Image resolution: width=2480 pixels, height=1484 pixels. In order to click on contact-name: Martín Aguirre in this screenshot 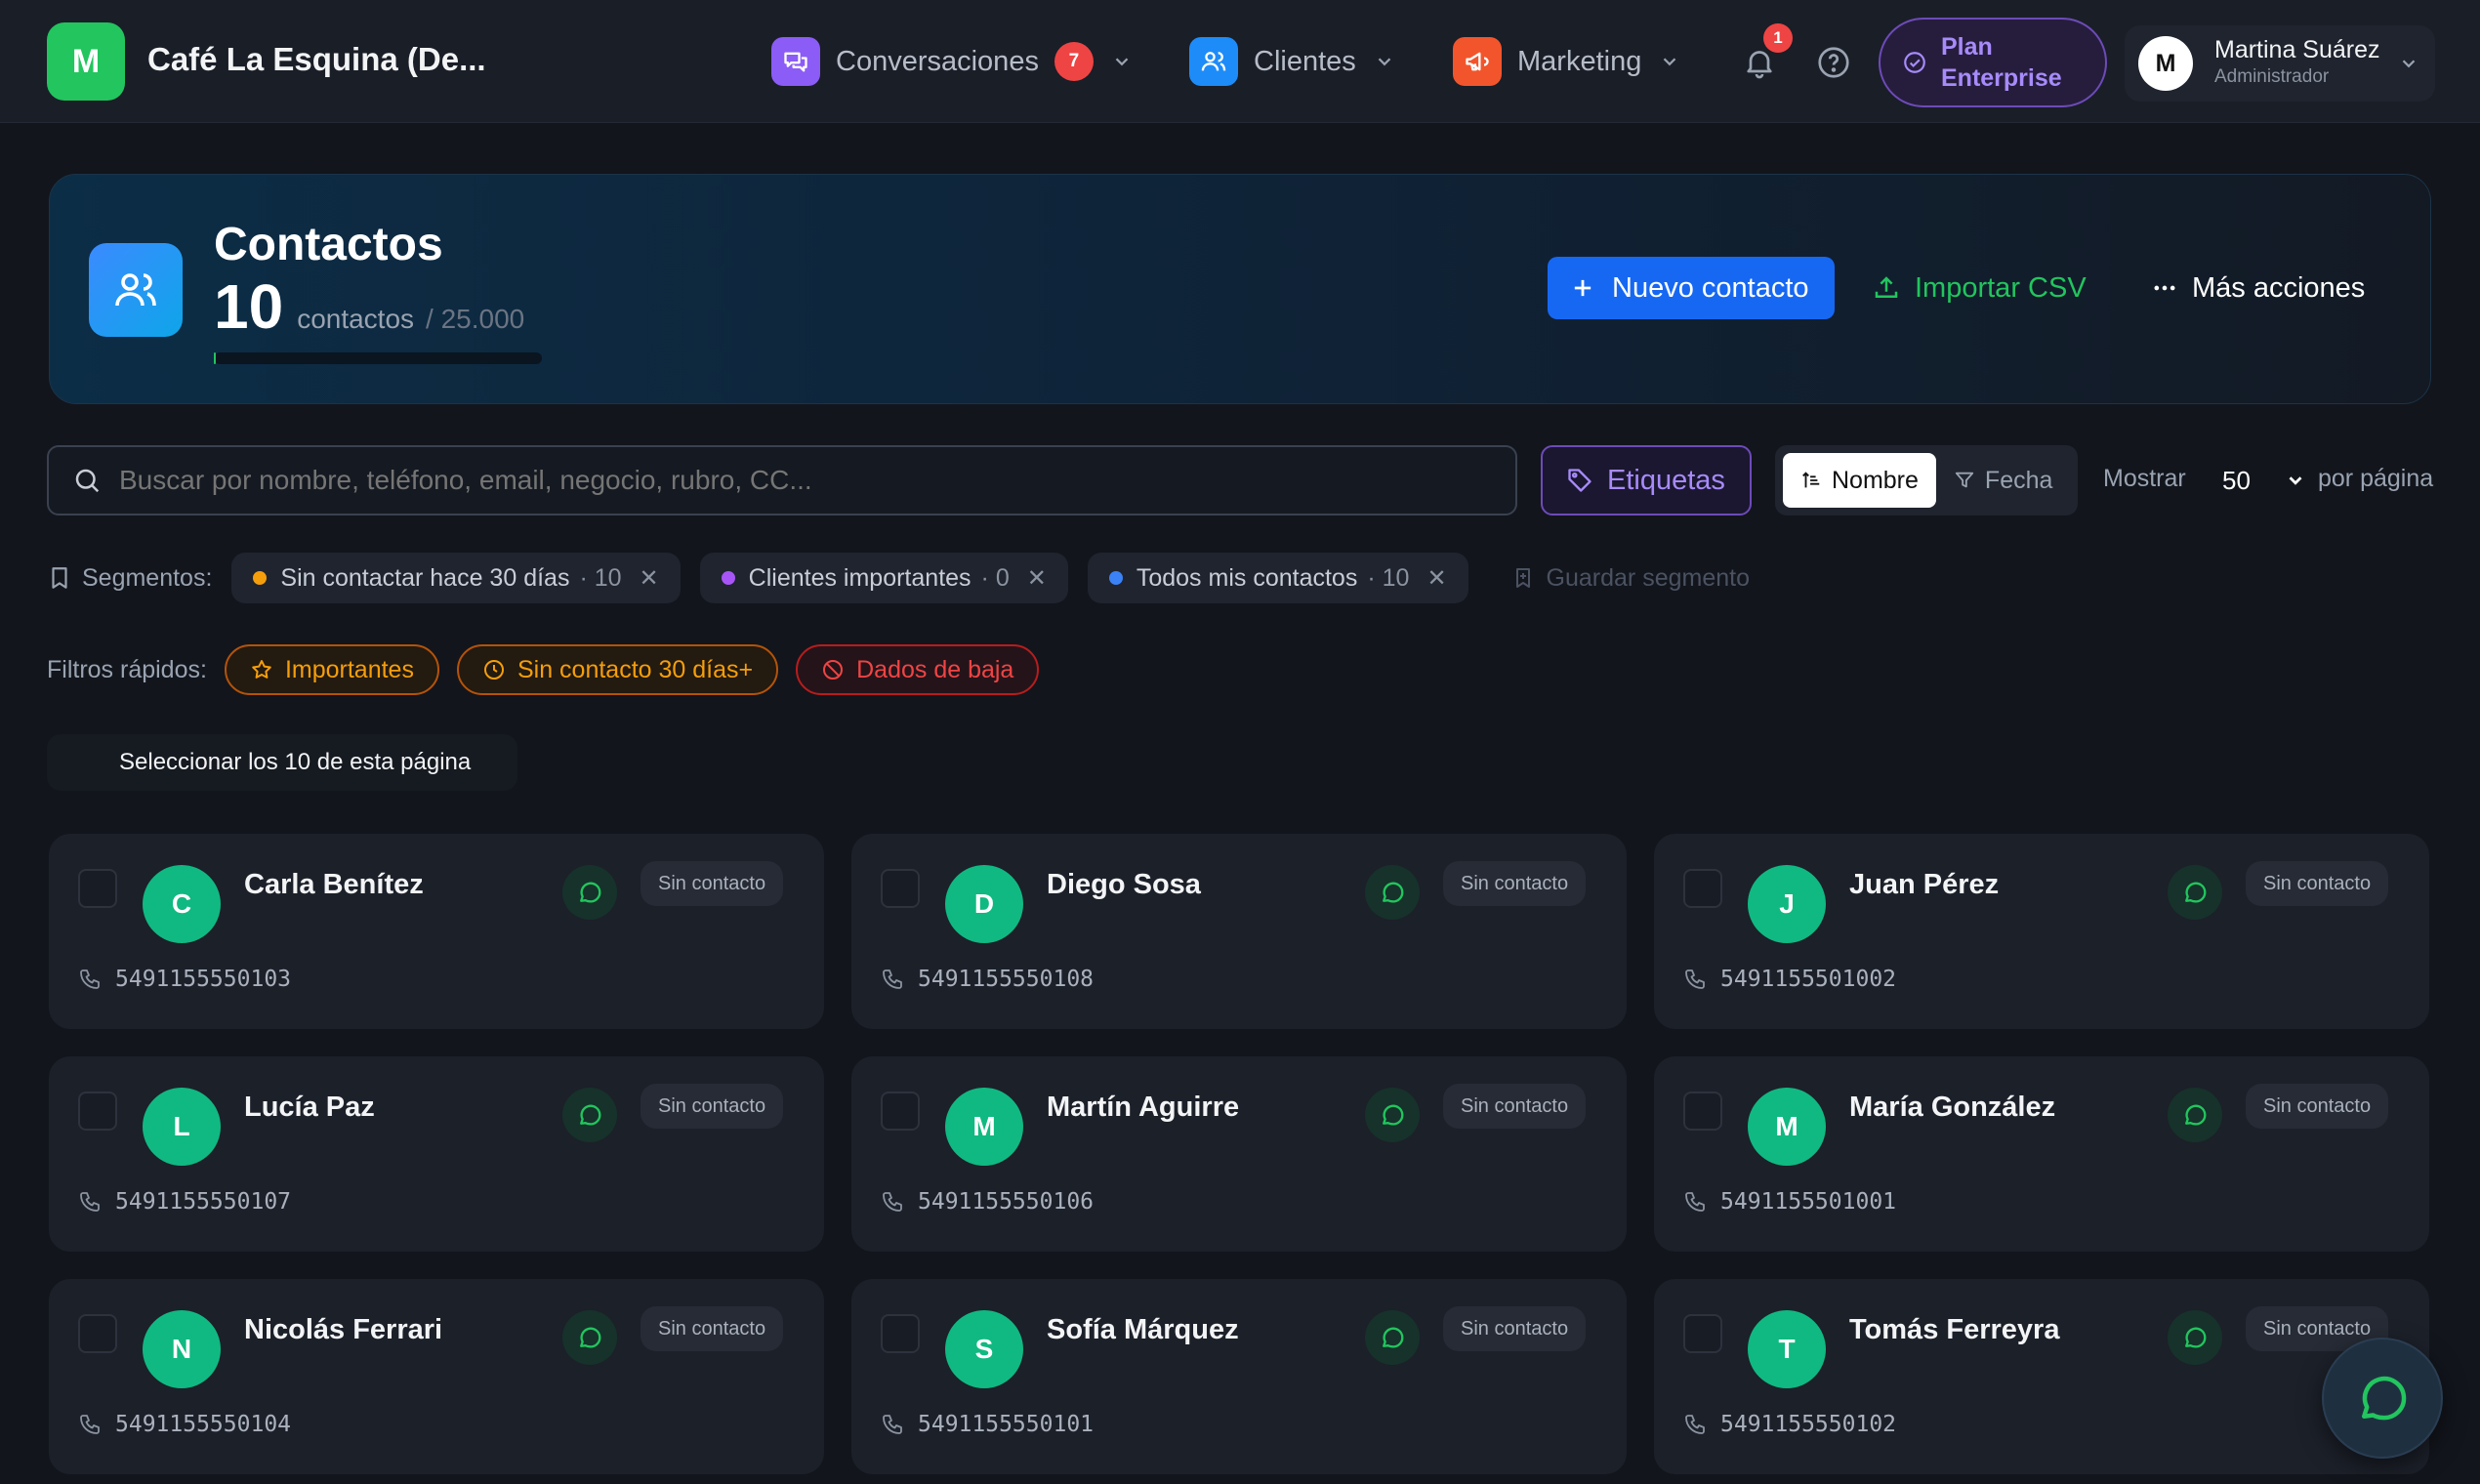, I will do `click(1143, 1108)`.